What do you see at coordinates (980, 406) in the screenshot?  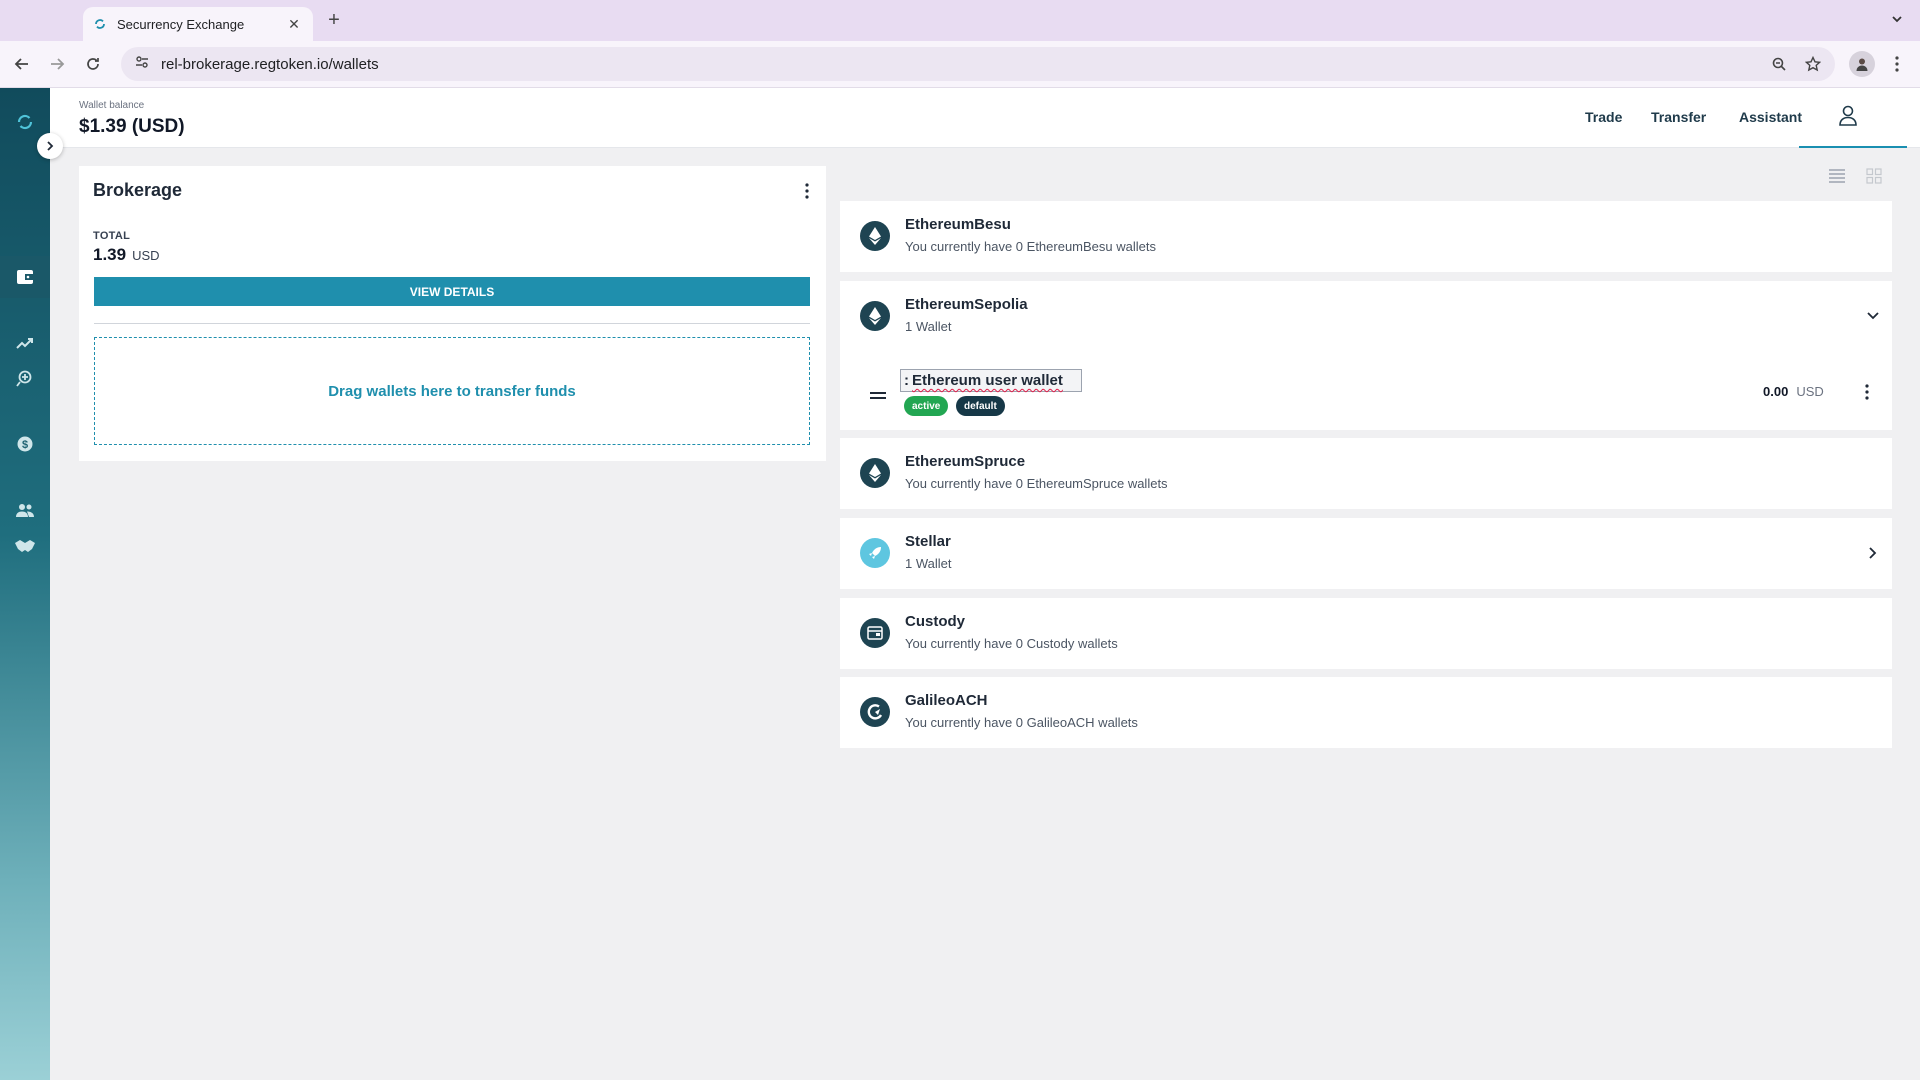 I see `default-badge: default` at bounding box center [980, 406].